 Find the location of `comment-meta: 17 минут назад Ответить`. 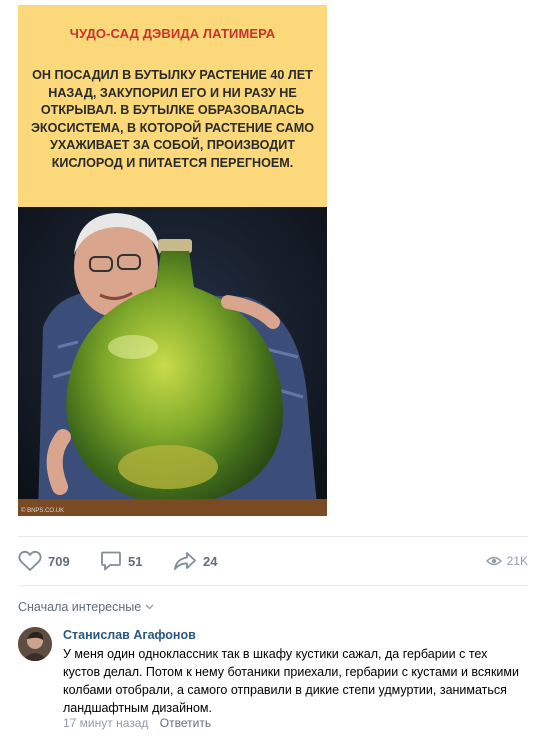

comment-meta: 17 минут назад Ответить is located at coordinates (137, 723).